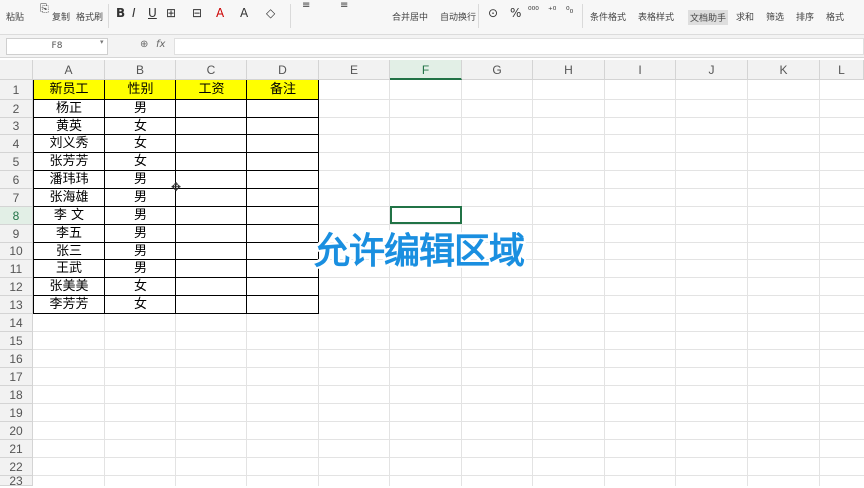 This screenshot has width=864, height=488. I want to click on column-header-b: B, so click(140, 70).